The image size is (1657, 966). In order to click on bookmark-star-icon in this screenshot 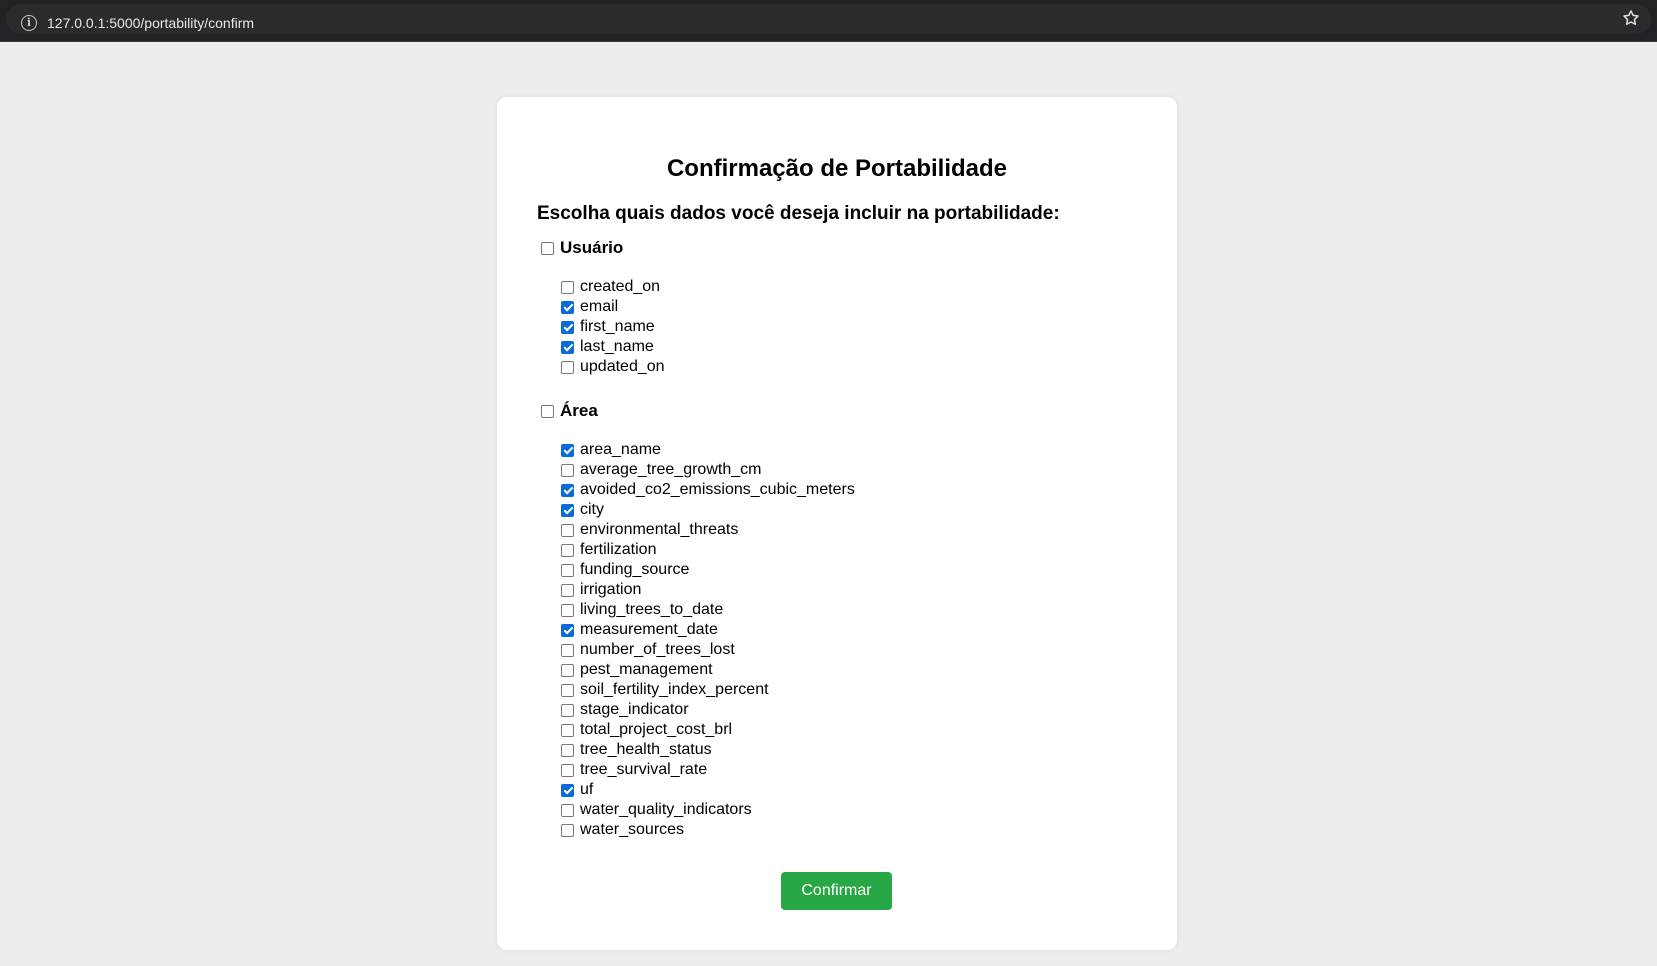, I will do `click(1631, 18)`.